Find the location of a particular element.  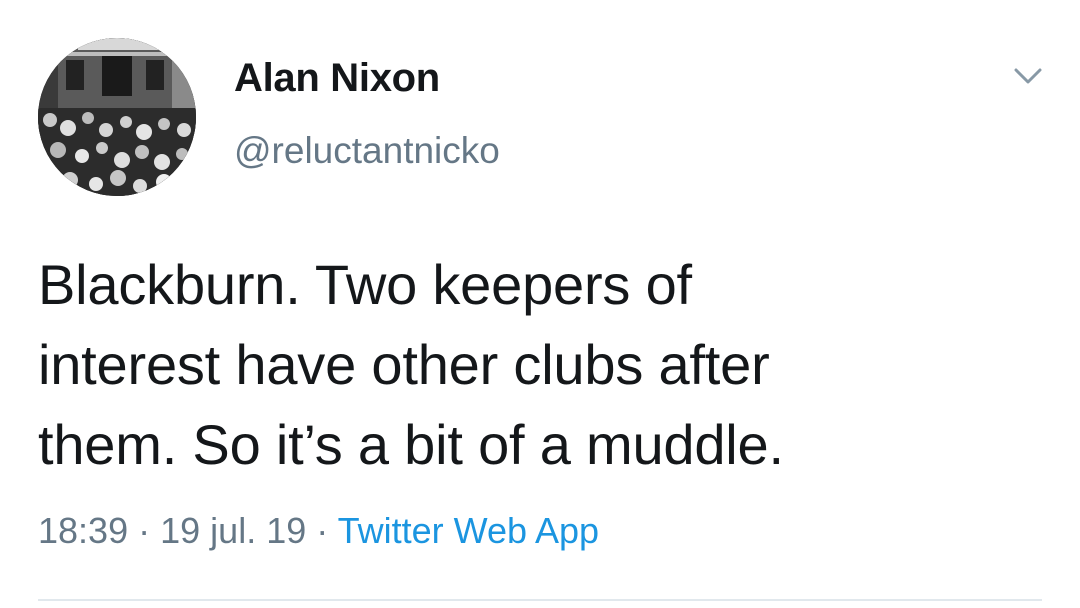

tweet-meta: 18:39 · 19 jul. 19 · Twitter Web App is located at coordinates (318, 531).